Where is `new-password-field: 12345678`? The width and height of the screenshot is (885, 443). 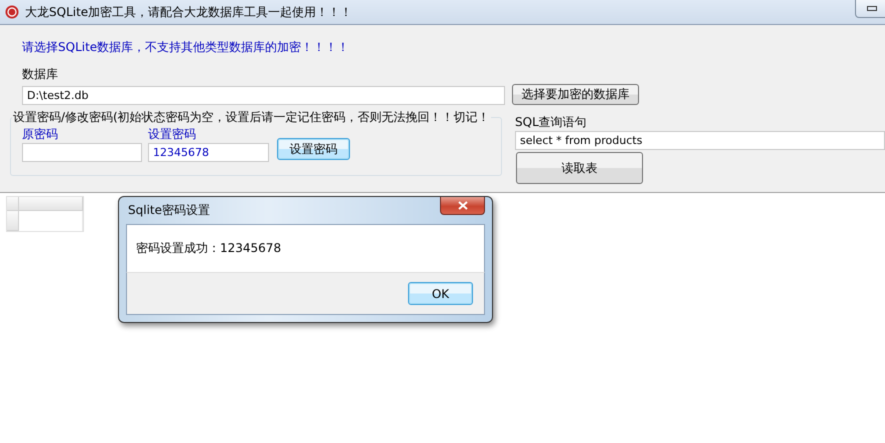
new-password-field: 12345678 is located at coordinates (208, 152).